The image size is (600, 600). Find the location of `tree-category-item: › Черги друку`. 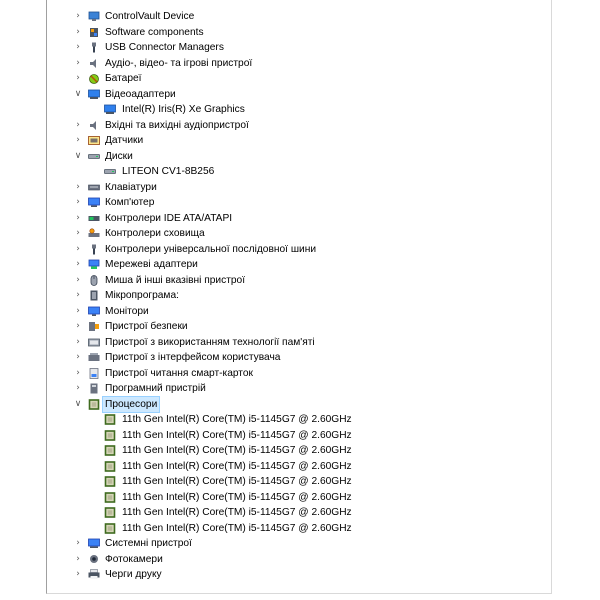

tree-category-item: › Черги друку is located at coordinates (299, 575).